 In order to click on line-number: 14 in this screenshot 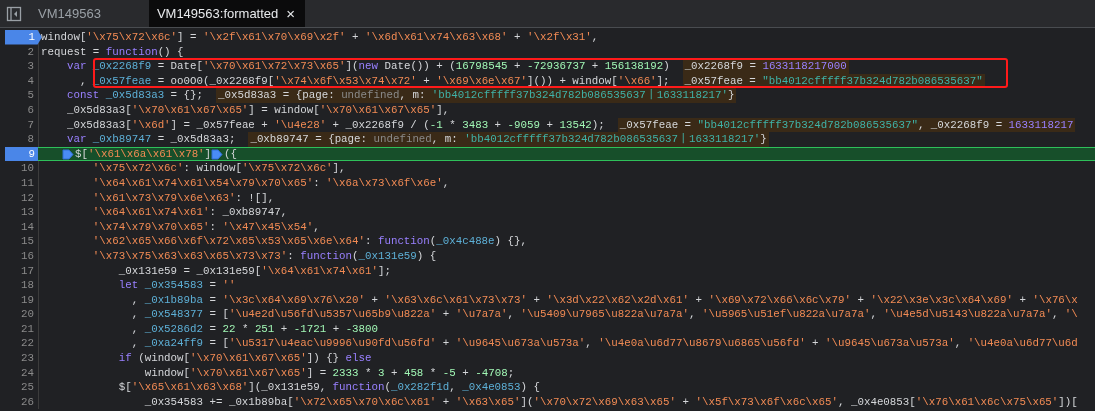, I will do `click(29, 227)`.